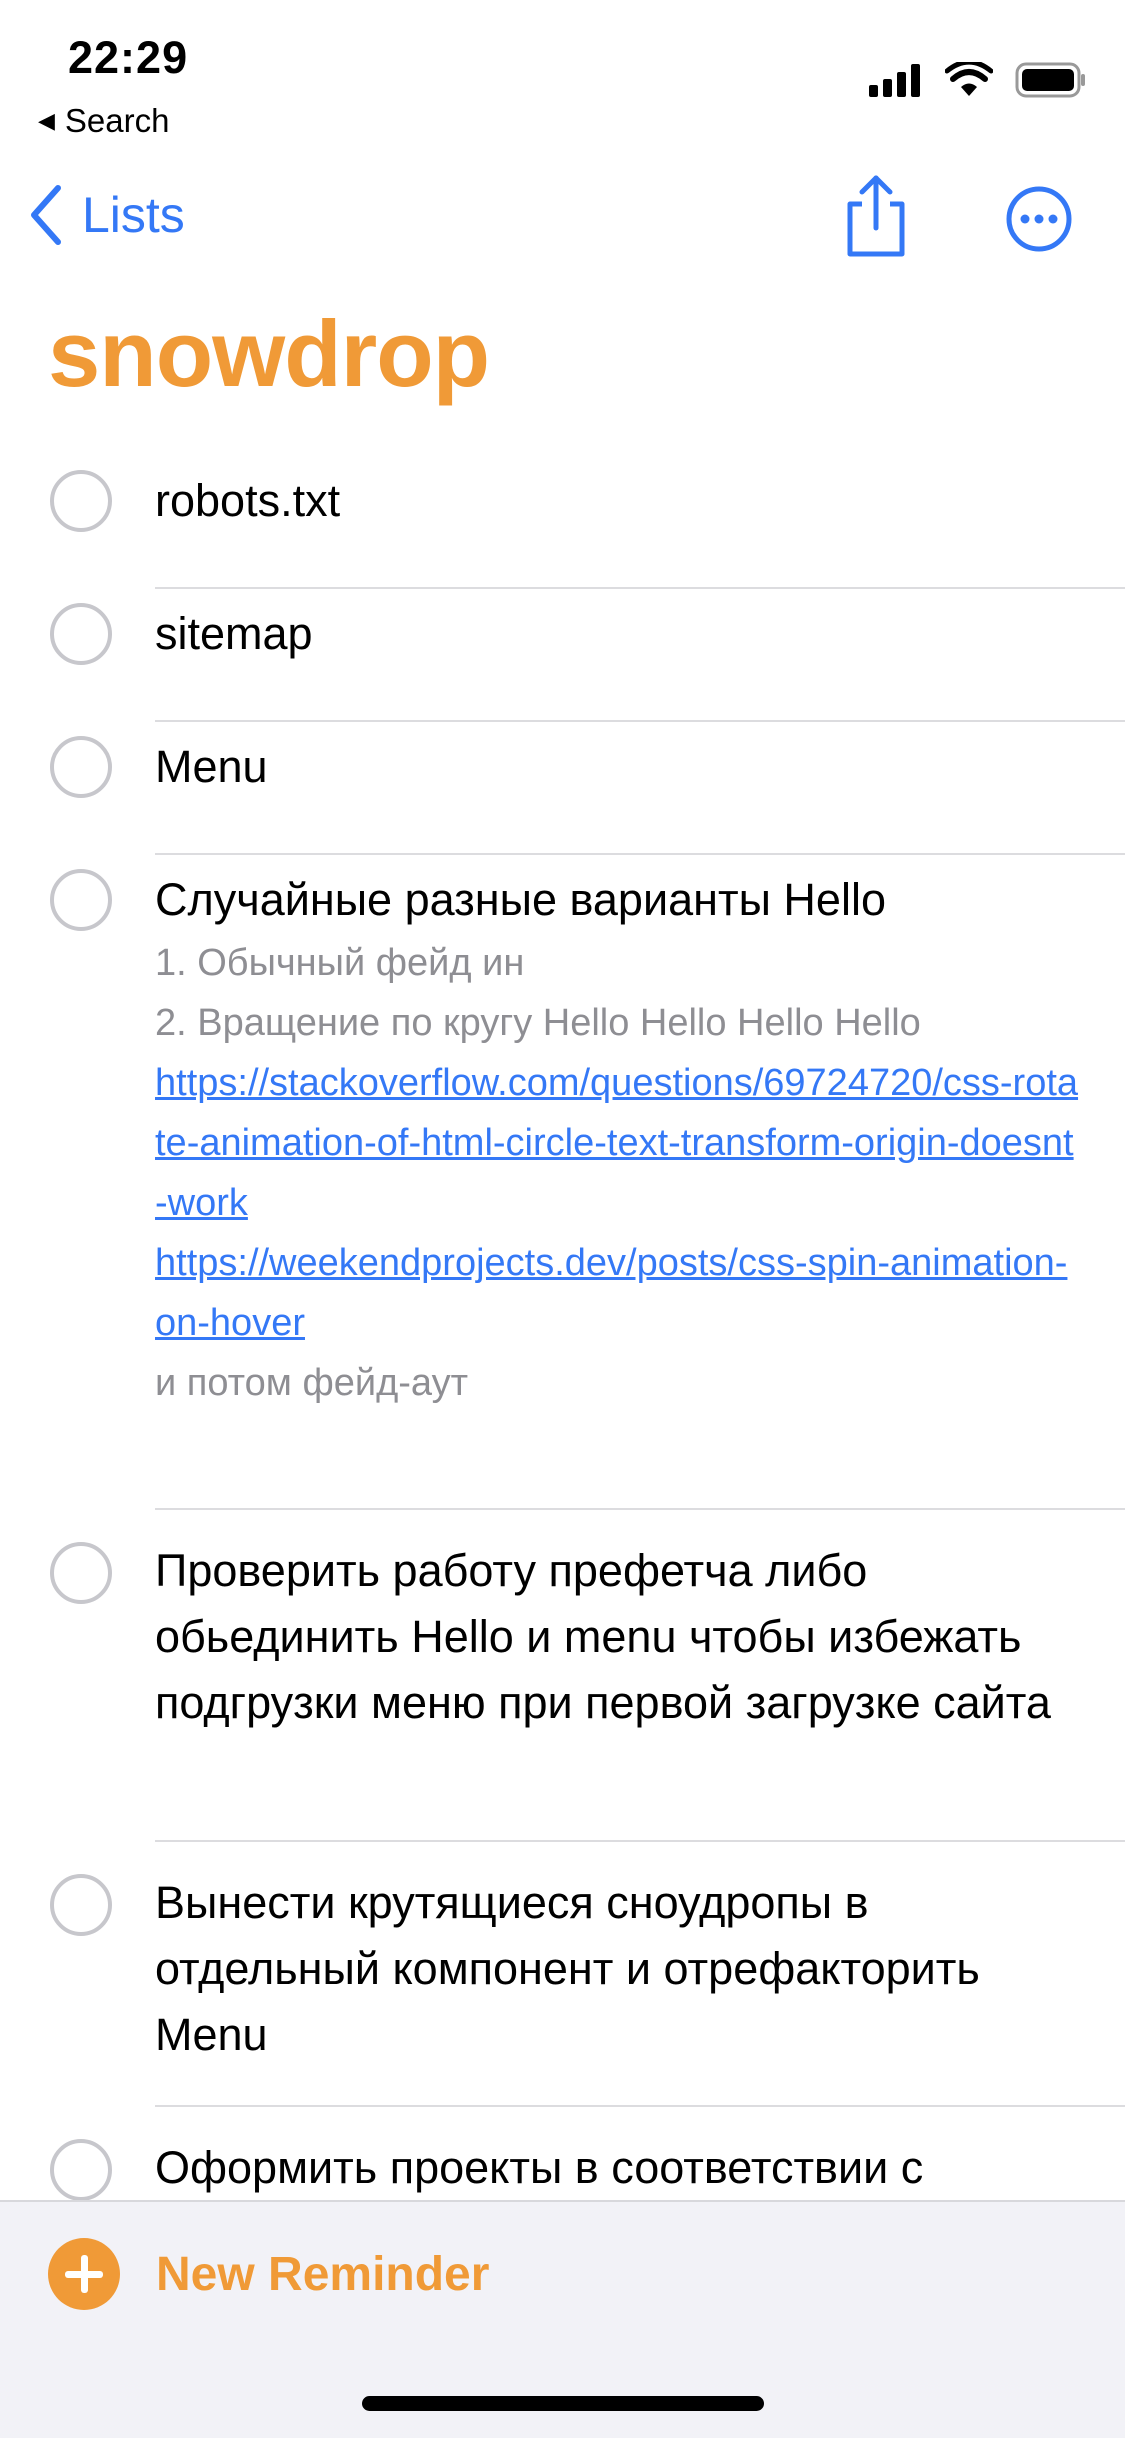 This screenshot has width=1125, height=2438. What do you see at coordinates (969, 79) in the screenshot?
I see `wifi-icon` at bounding box center [969, 79].